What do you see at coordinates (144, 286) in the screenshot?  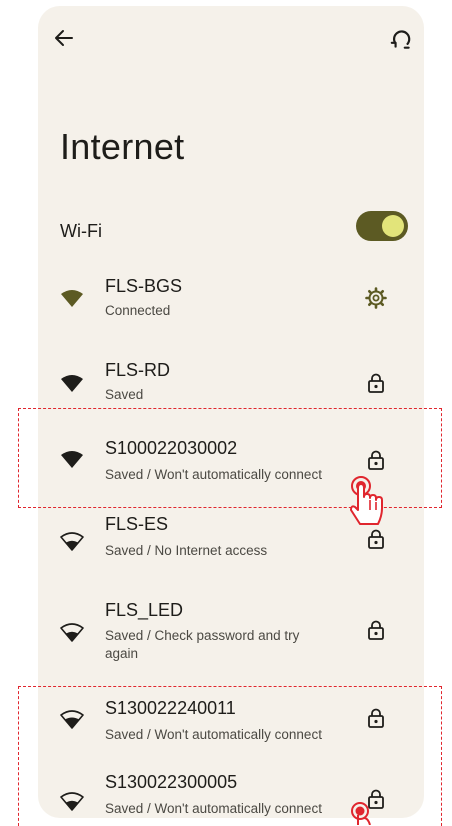 I see `network-name: FLS-BGS` at bounding box center [144, 286].